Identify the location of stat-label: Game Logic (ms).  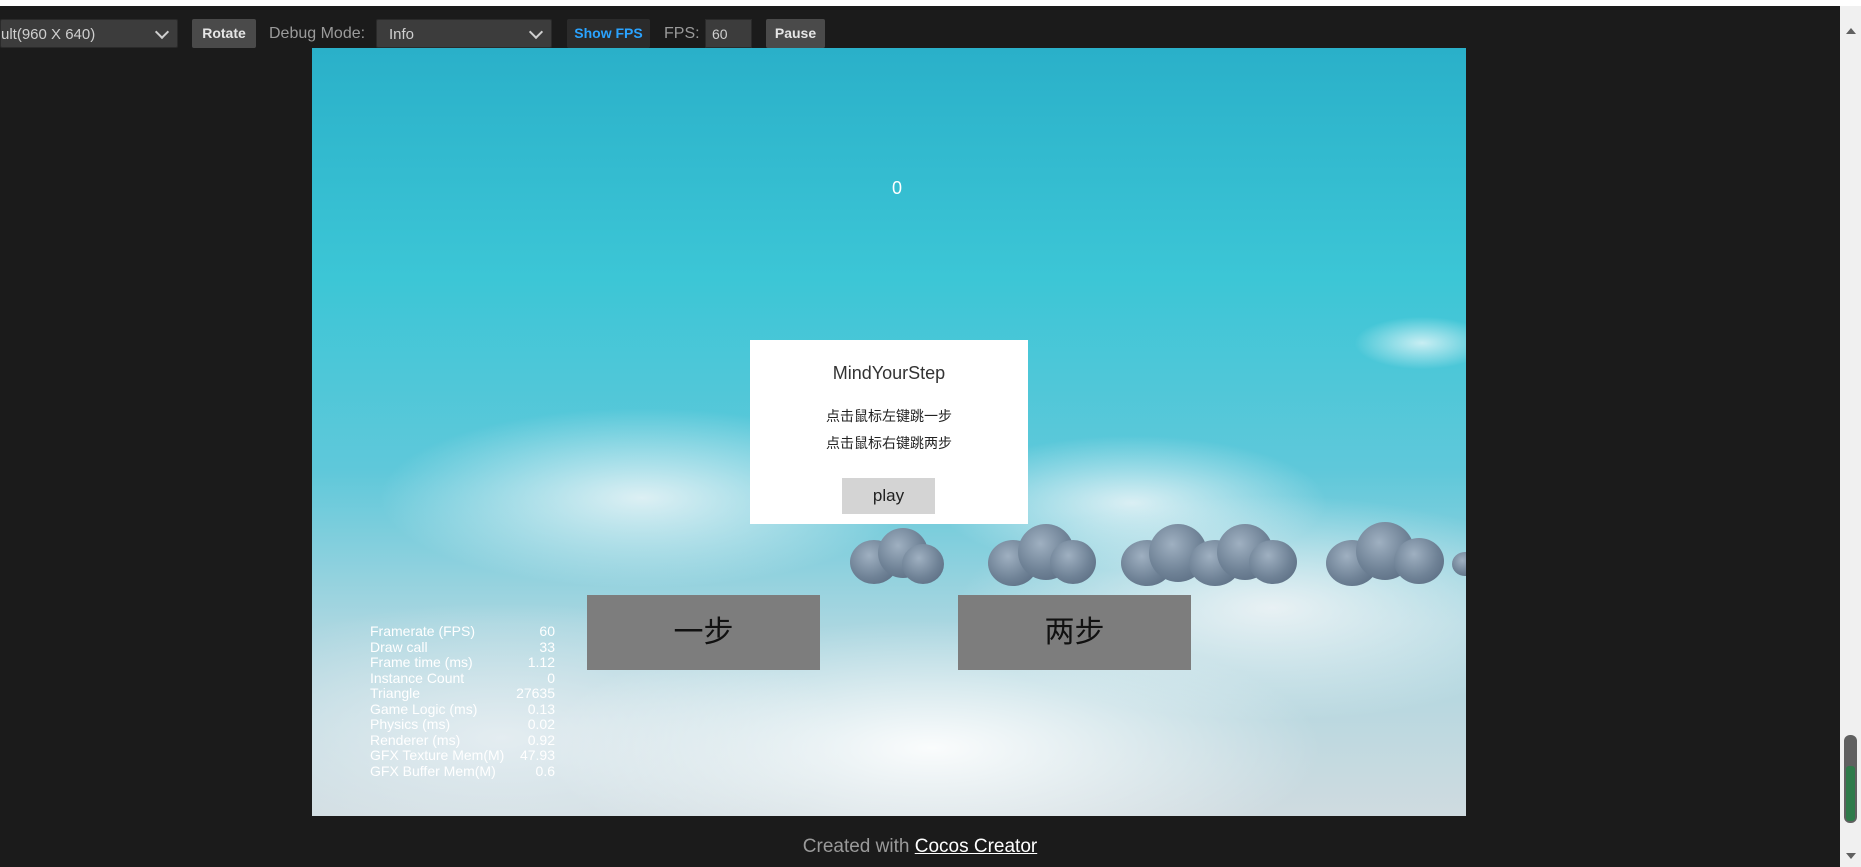
(424, 708).